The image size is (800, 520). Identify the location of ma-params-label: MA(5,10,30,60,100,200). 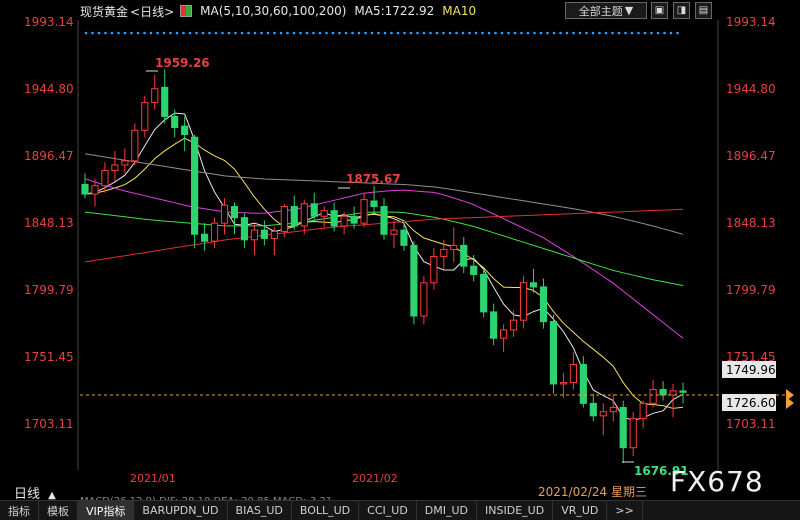
(273, 11).